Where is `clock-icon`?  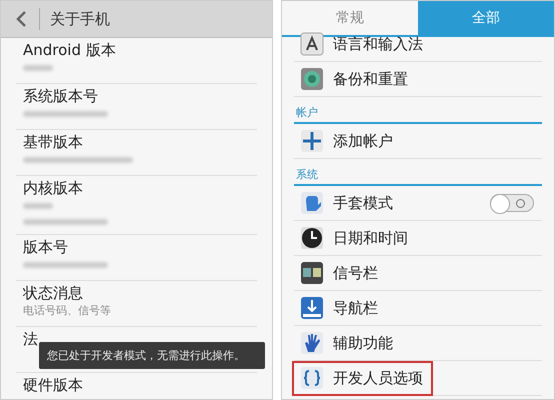 clock-icon is located at coordinates (312, 238).